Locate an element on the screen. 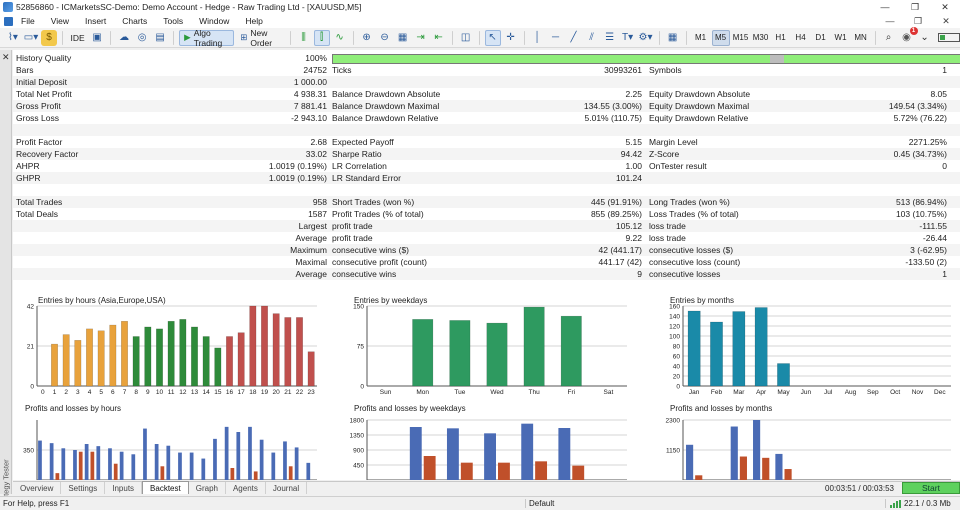 The image size is (960, 510). timeframe-m1: M1 is located at coordinates (701, 38).